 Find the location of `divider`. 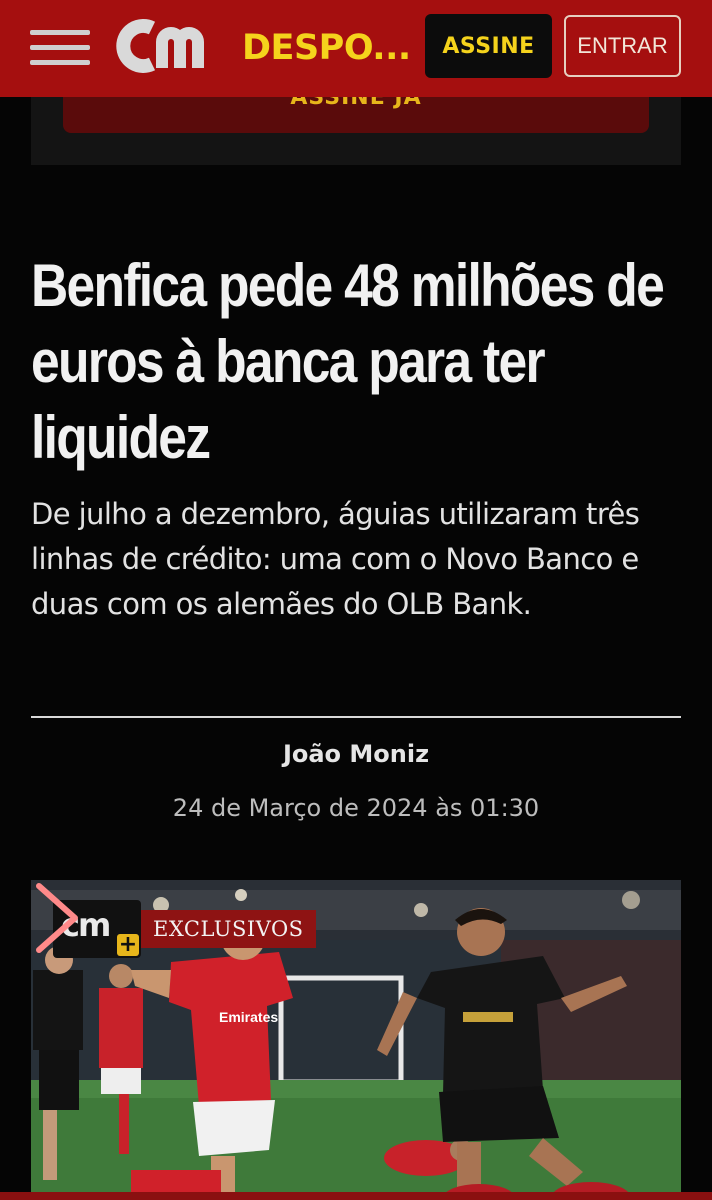

divider is located at coordinates (356, 717).